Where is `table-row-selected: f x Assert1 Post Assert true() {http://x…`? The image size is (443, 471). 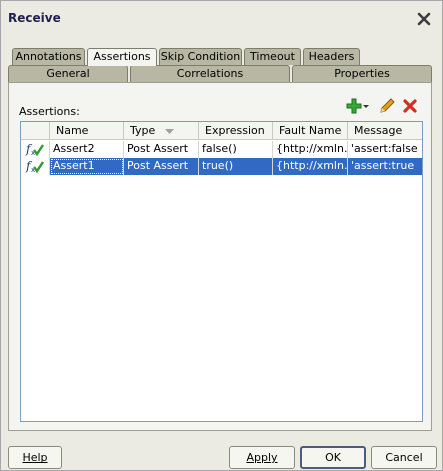
table-row-selected: f x Assert1 Post Assert true() {http://x… is located at coordinates (221, 166).